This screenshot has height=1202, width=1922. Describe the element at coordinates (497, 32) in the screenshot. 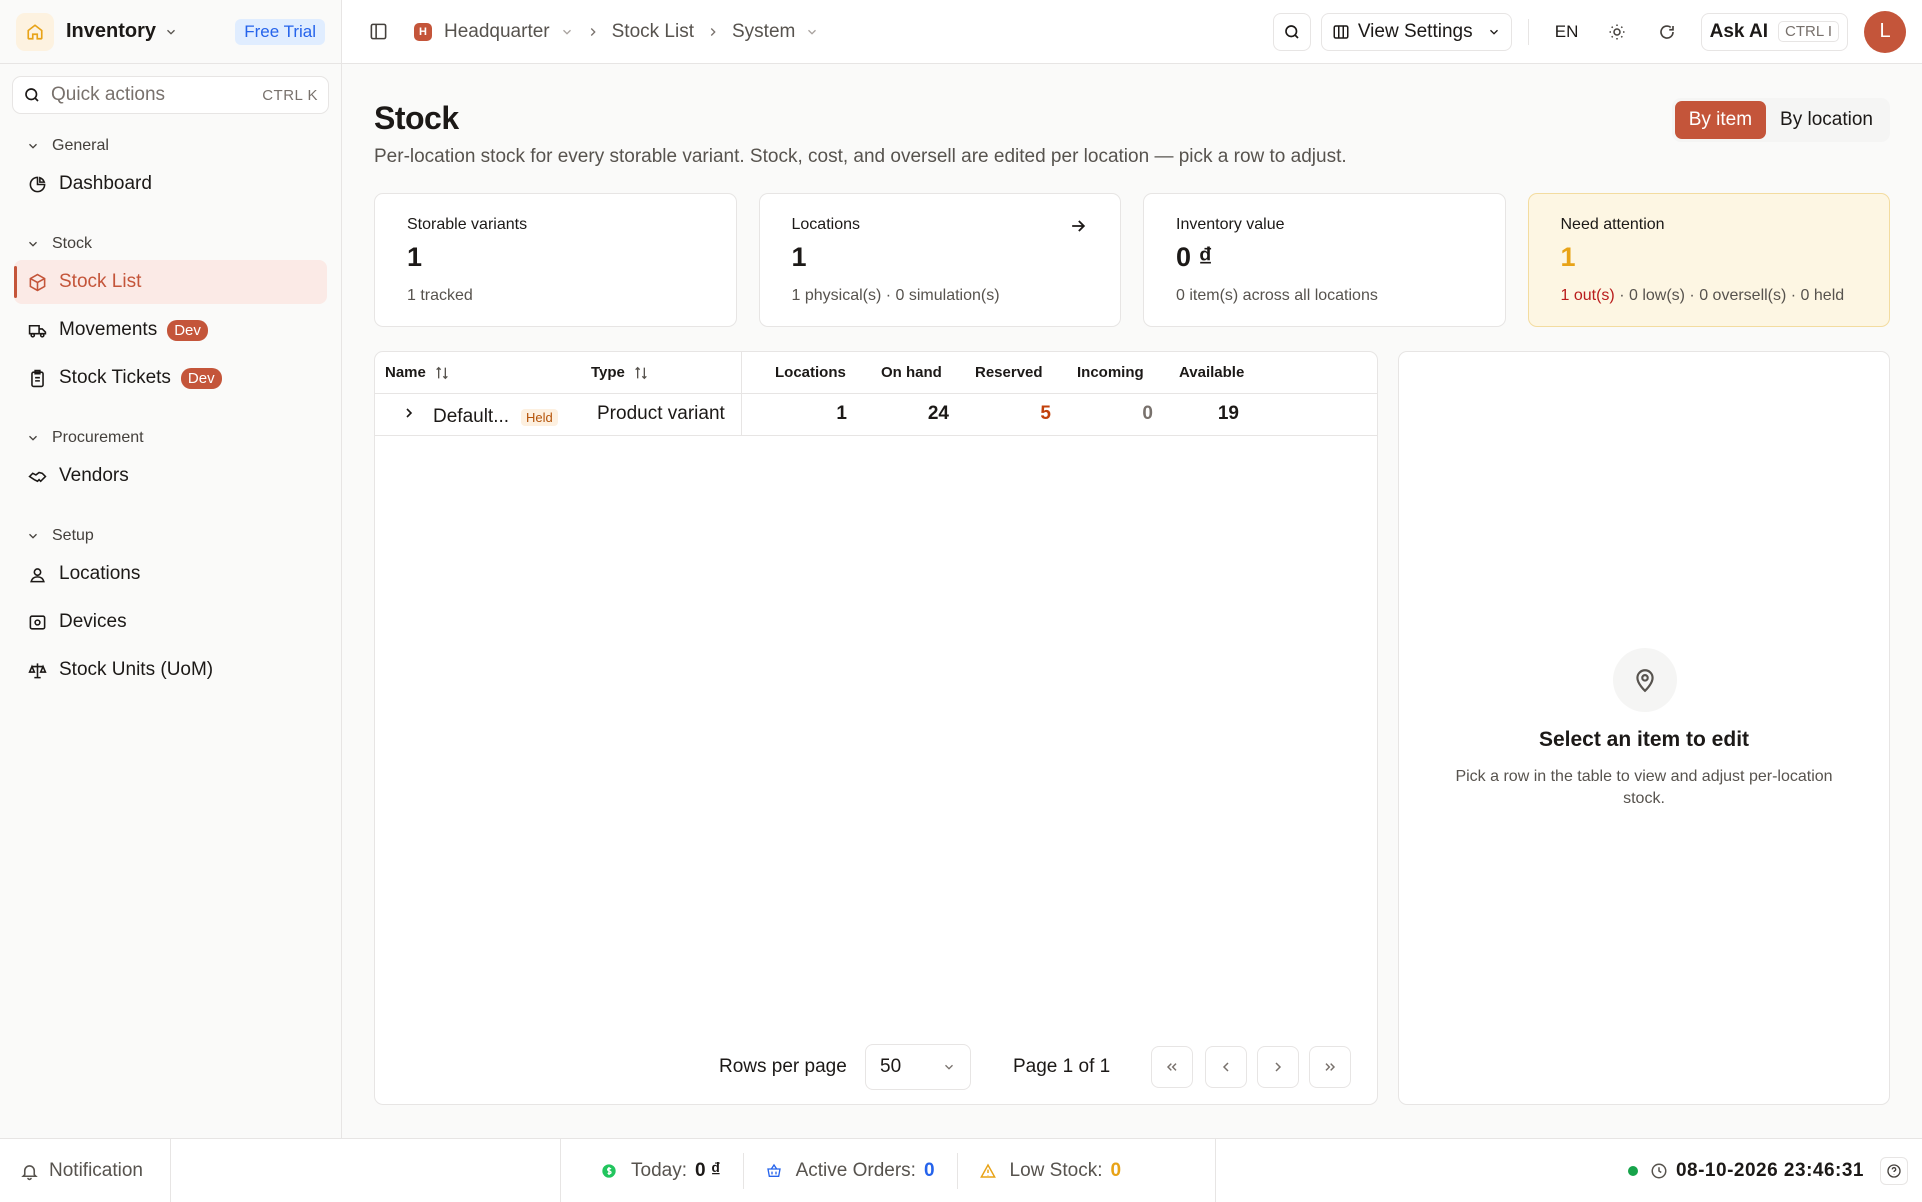

I see `breadcrumb-org: Headquarter` at that location.